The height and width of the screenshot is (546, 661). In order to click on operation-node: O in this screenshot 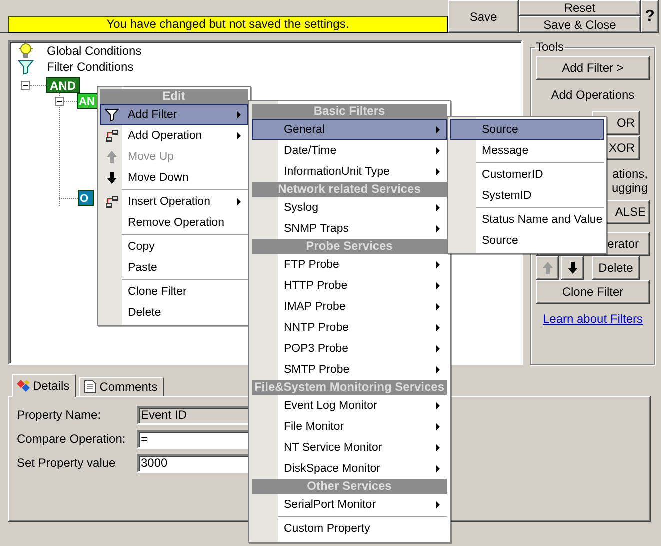, I will do `click(86, 198)`.